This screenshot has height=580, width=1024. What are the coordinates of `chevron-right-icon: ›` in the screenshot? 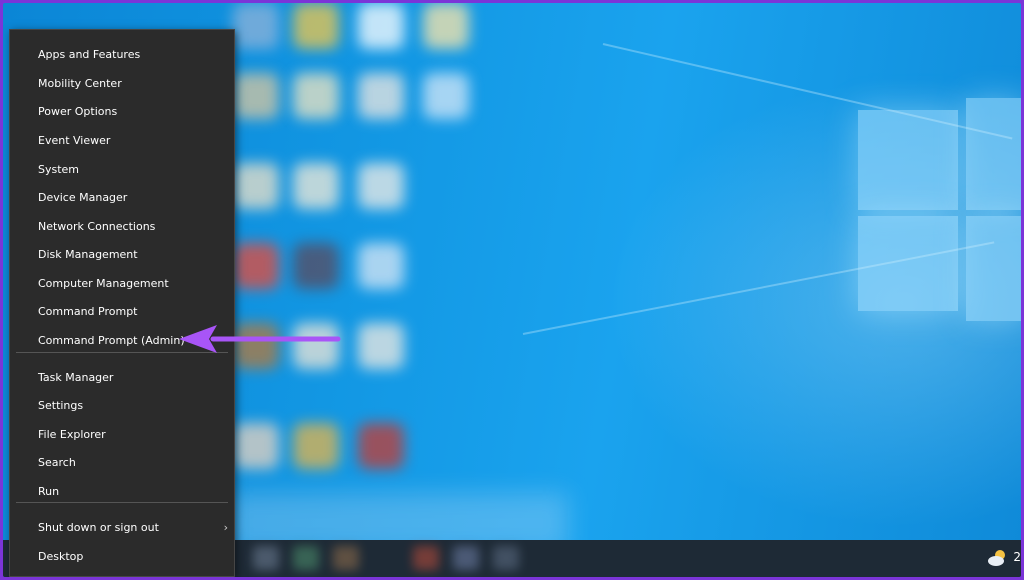 It's located at (225, 527).